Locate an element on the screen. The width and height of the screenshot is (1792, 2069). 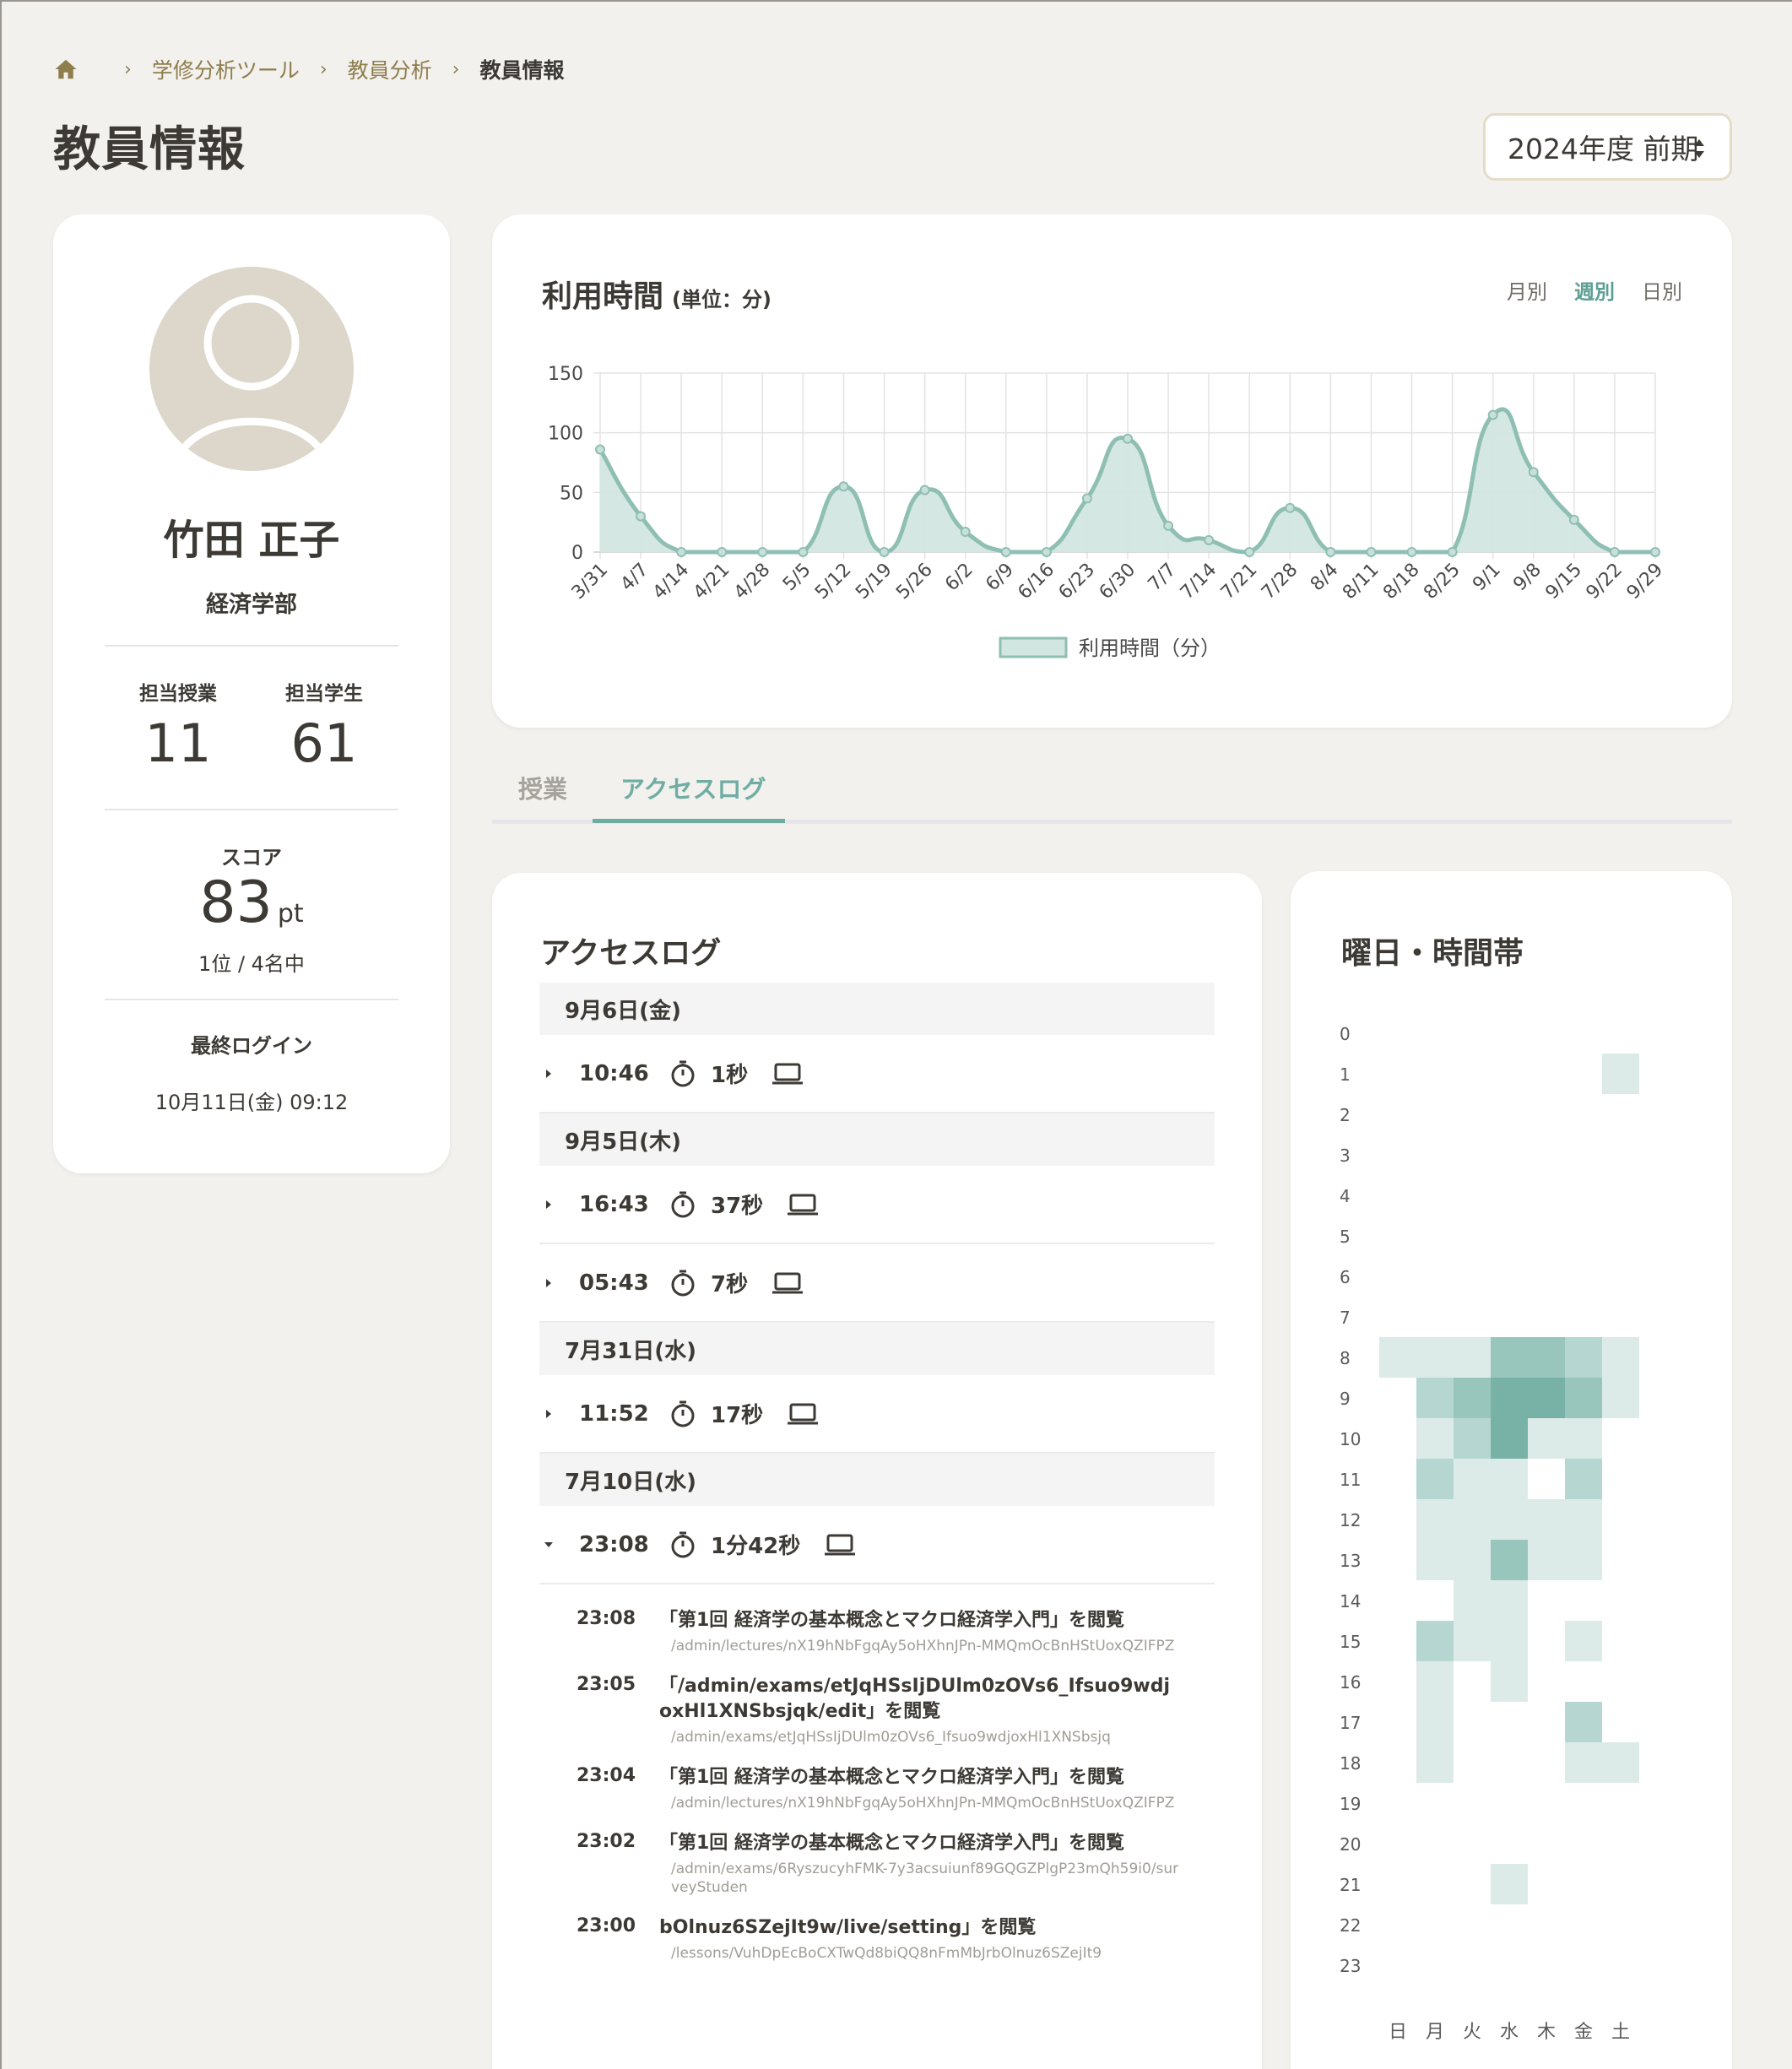
period-tab-weekly: 週別 is located at coordinates (1594, 290).